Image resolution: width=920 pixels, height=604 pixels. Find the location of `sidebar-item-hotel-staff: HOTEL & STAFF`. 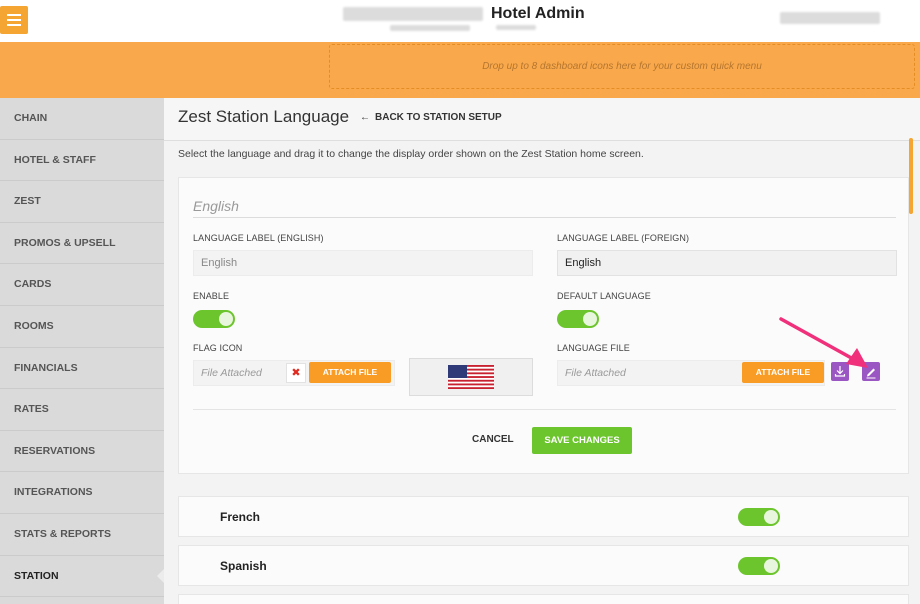

sidebar-item-hotel-staff: HOTEL & STAFF is located at coordinates (82, 161).